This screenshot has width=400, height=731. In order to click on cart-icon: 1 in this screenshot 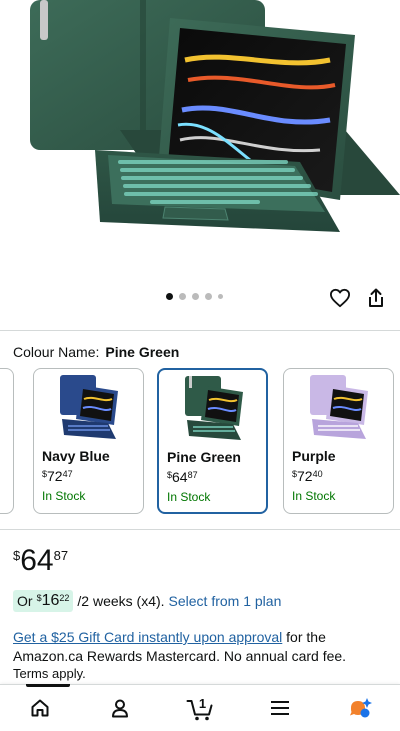, I will do `click(199, 708)`.